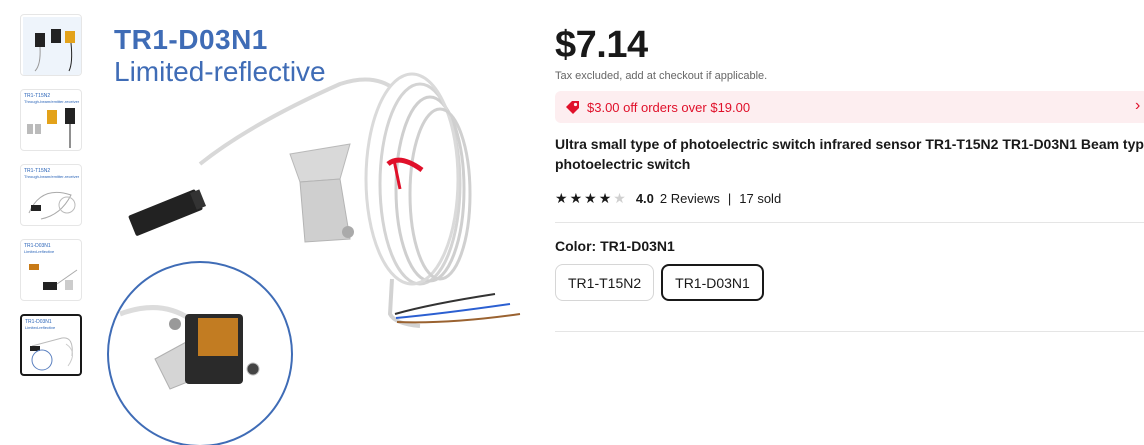  I want to click on rating-row: ★ ★ ★ ★ ★ 4.0 2 Reviews | 17 sold, so click(668, 198).